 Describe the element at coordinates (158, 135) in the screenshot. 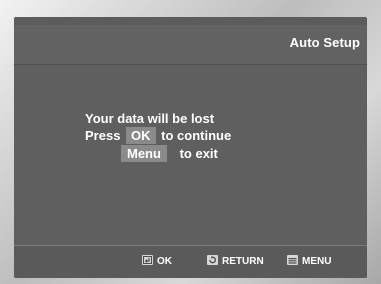

I see `continue-line: Press OK to continue` at that location.